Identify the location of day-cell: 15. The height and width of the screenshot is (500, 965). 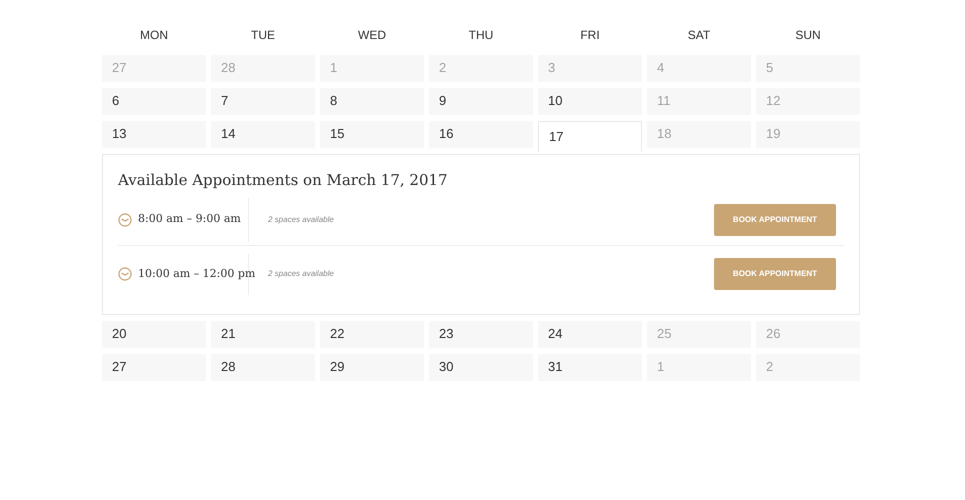
(372, 134).